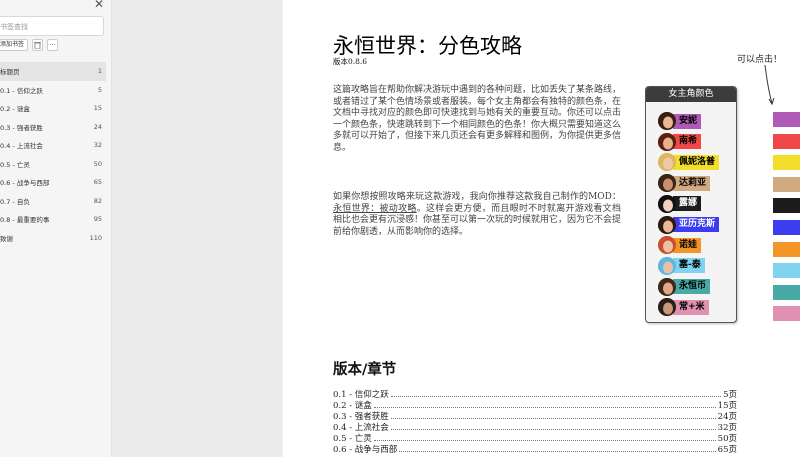 The width and height of the screenshot is (800, 457). I want to click on bookmark-item: 0.7 - 自负 82, so click(53, 201).